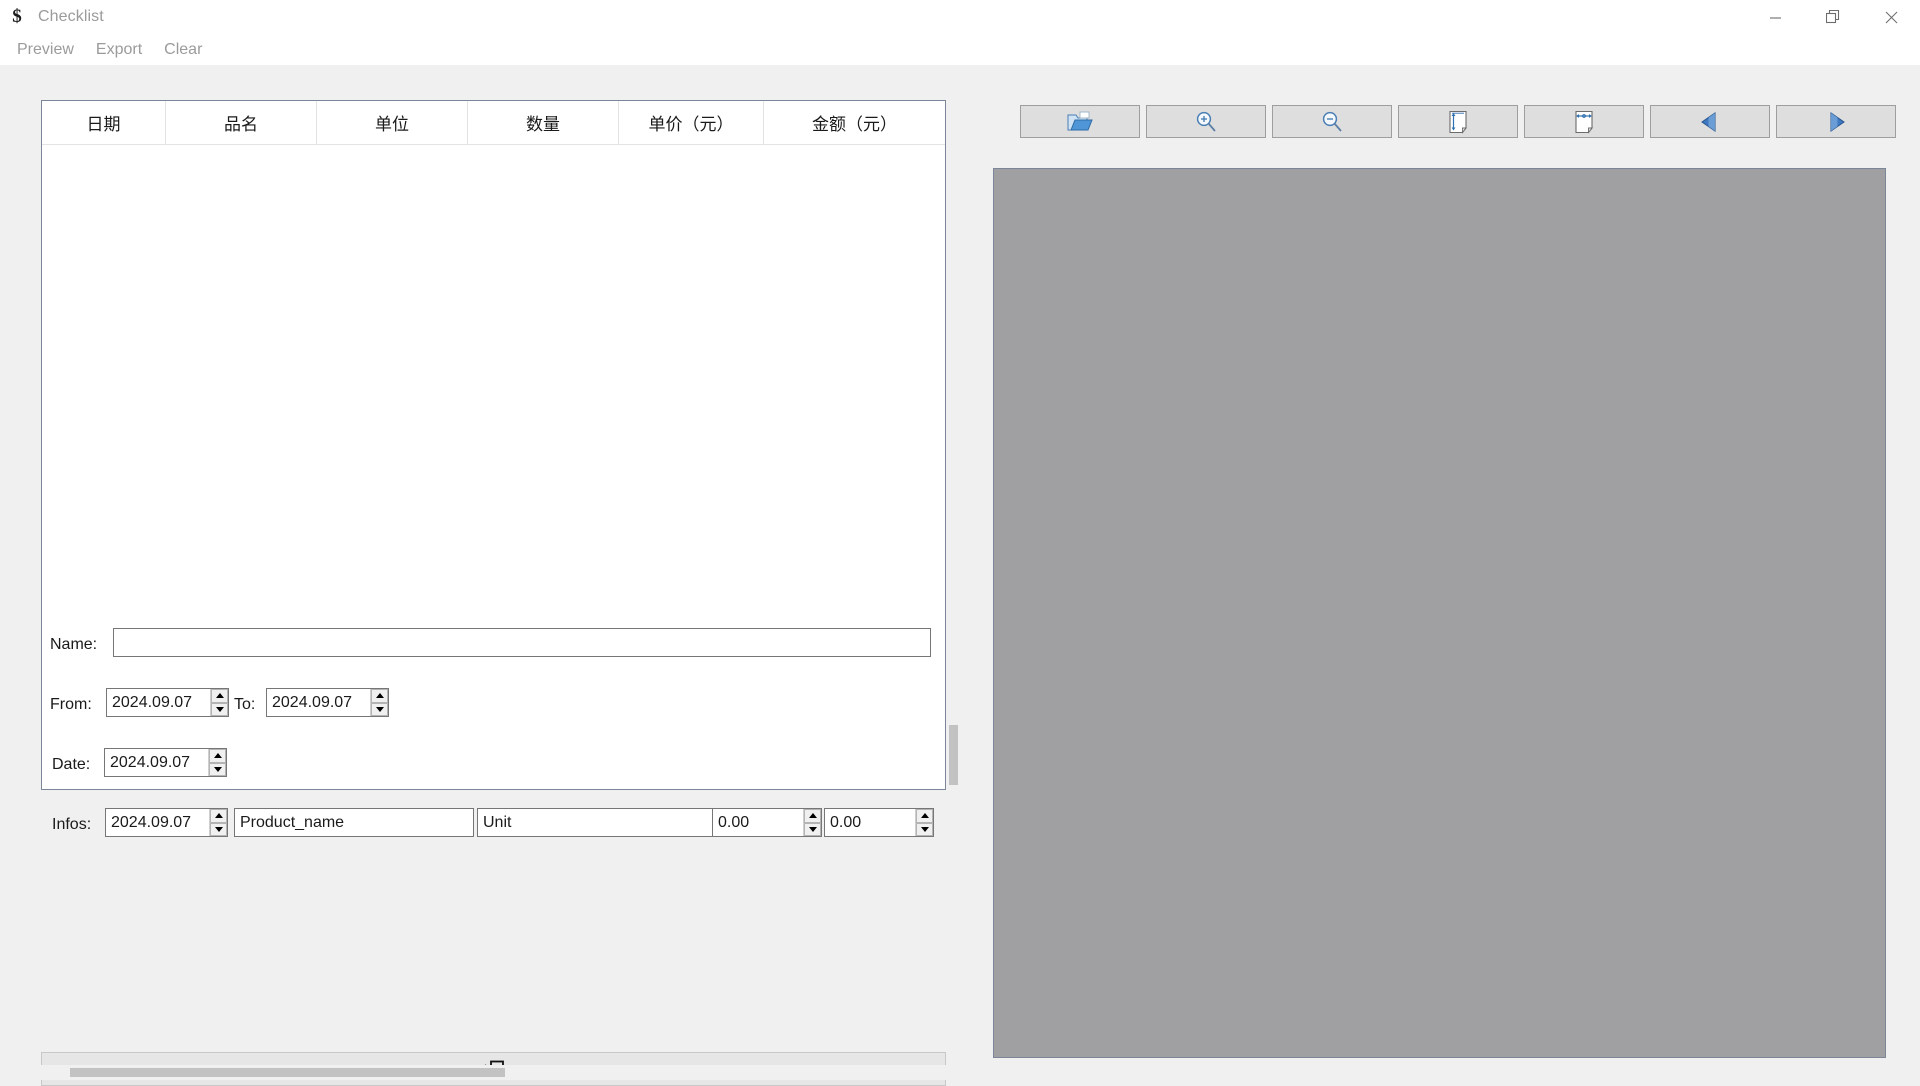  What do you see at coordinates (595, 822) in the screenshot?
I see `infos-unit-input: Unit` at bounding box center [595, 822].